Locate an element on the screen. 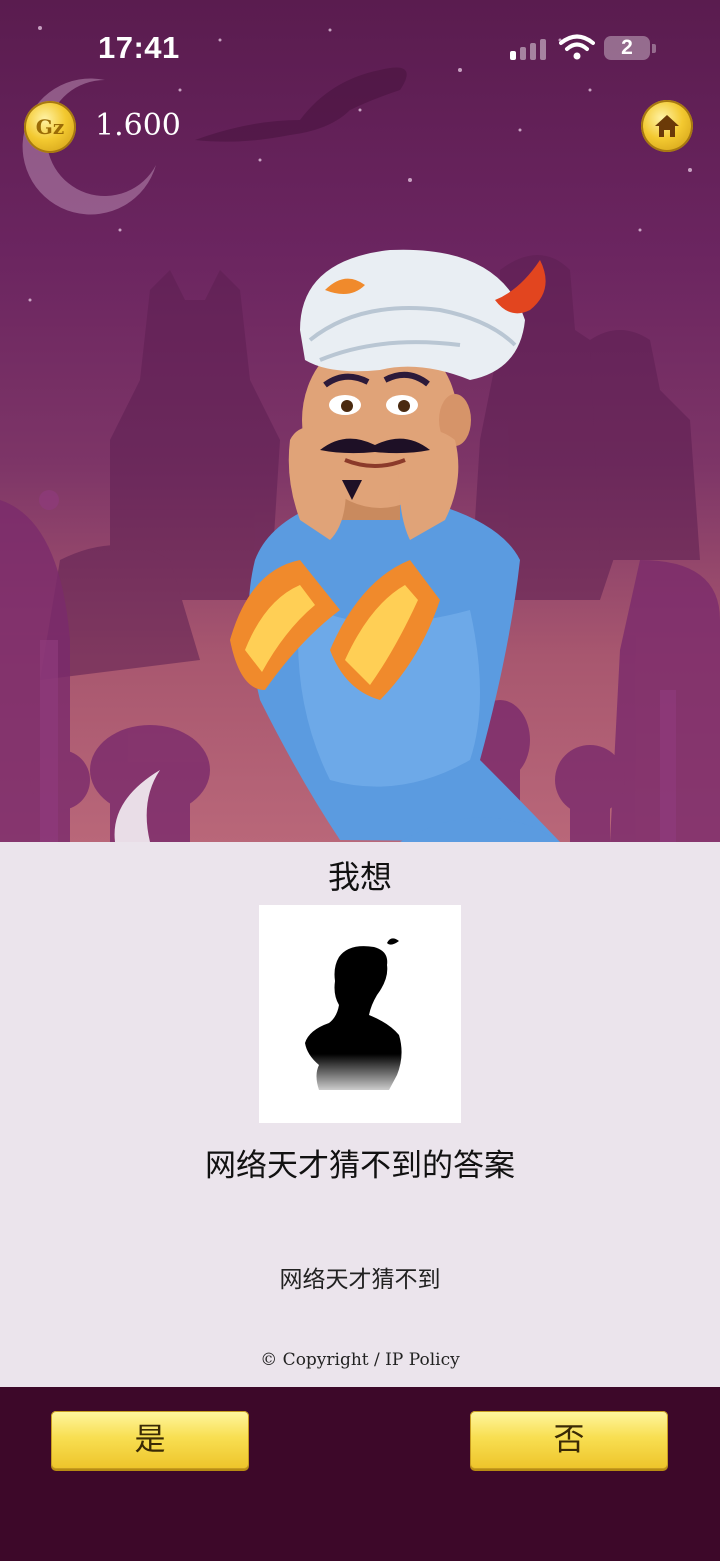  status-bar: 17:41 2 is located at coordinates (360, 48).